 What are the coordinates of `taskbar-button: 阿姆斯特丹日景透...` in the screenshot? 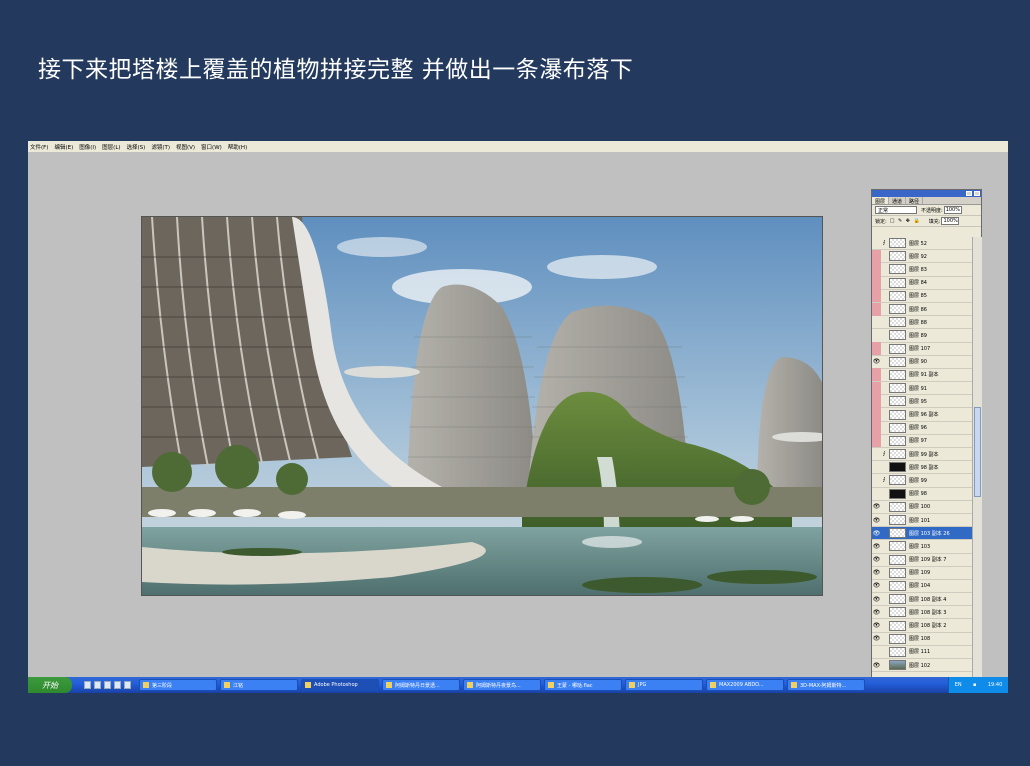 It's located at (421, 685).